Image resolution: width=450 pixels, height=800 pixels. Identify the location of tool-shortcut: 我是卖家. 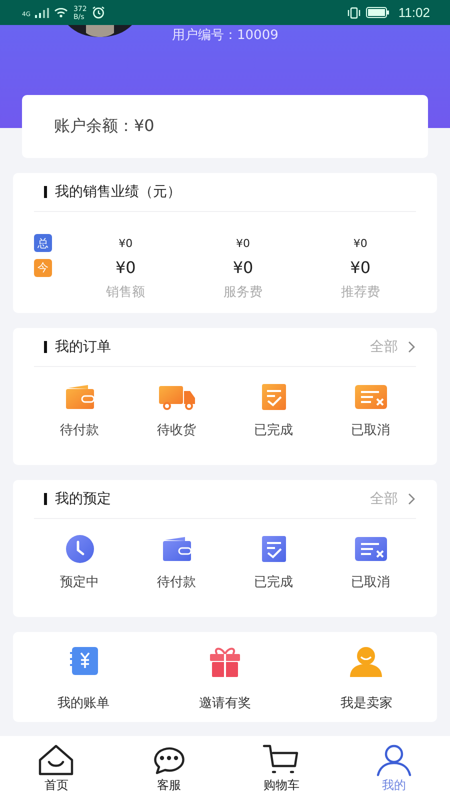
(366, 678).